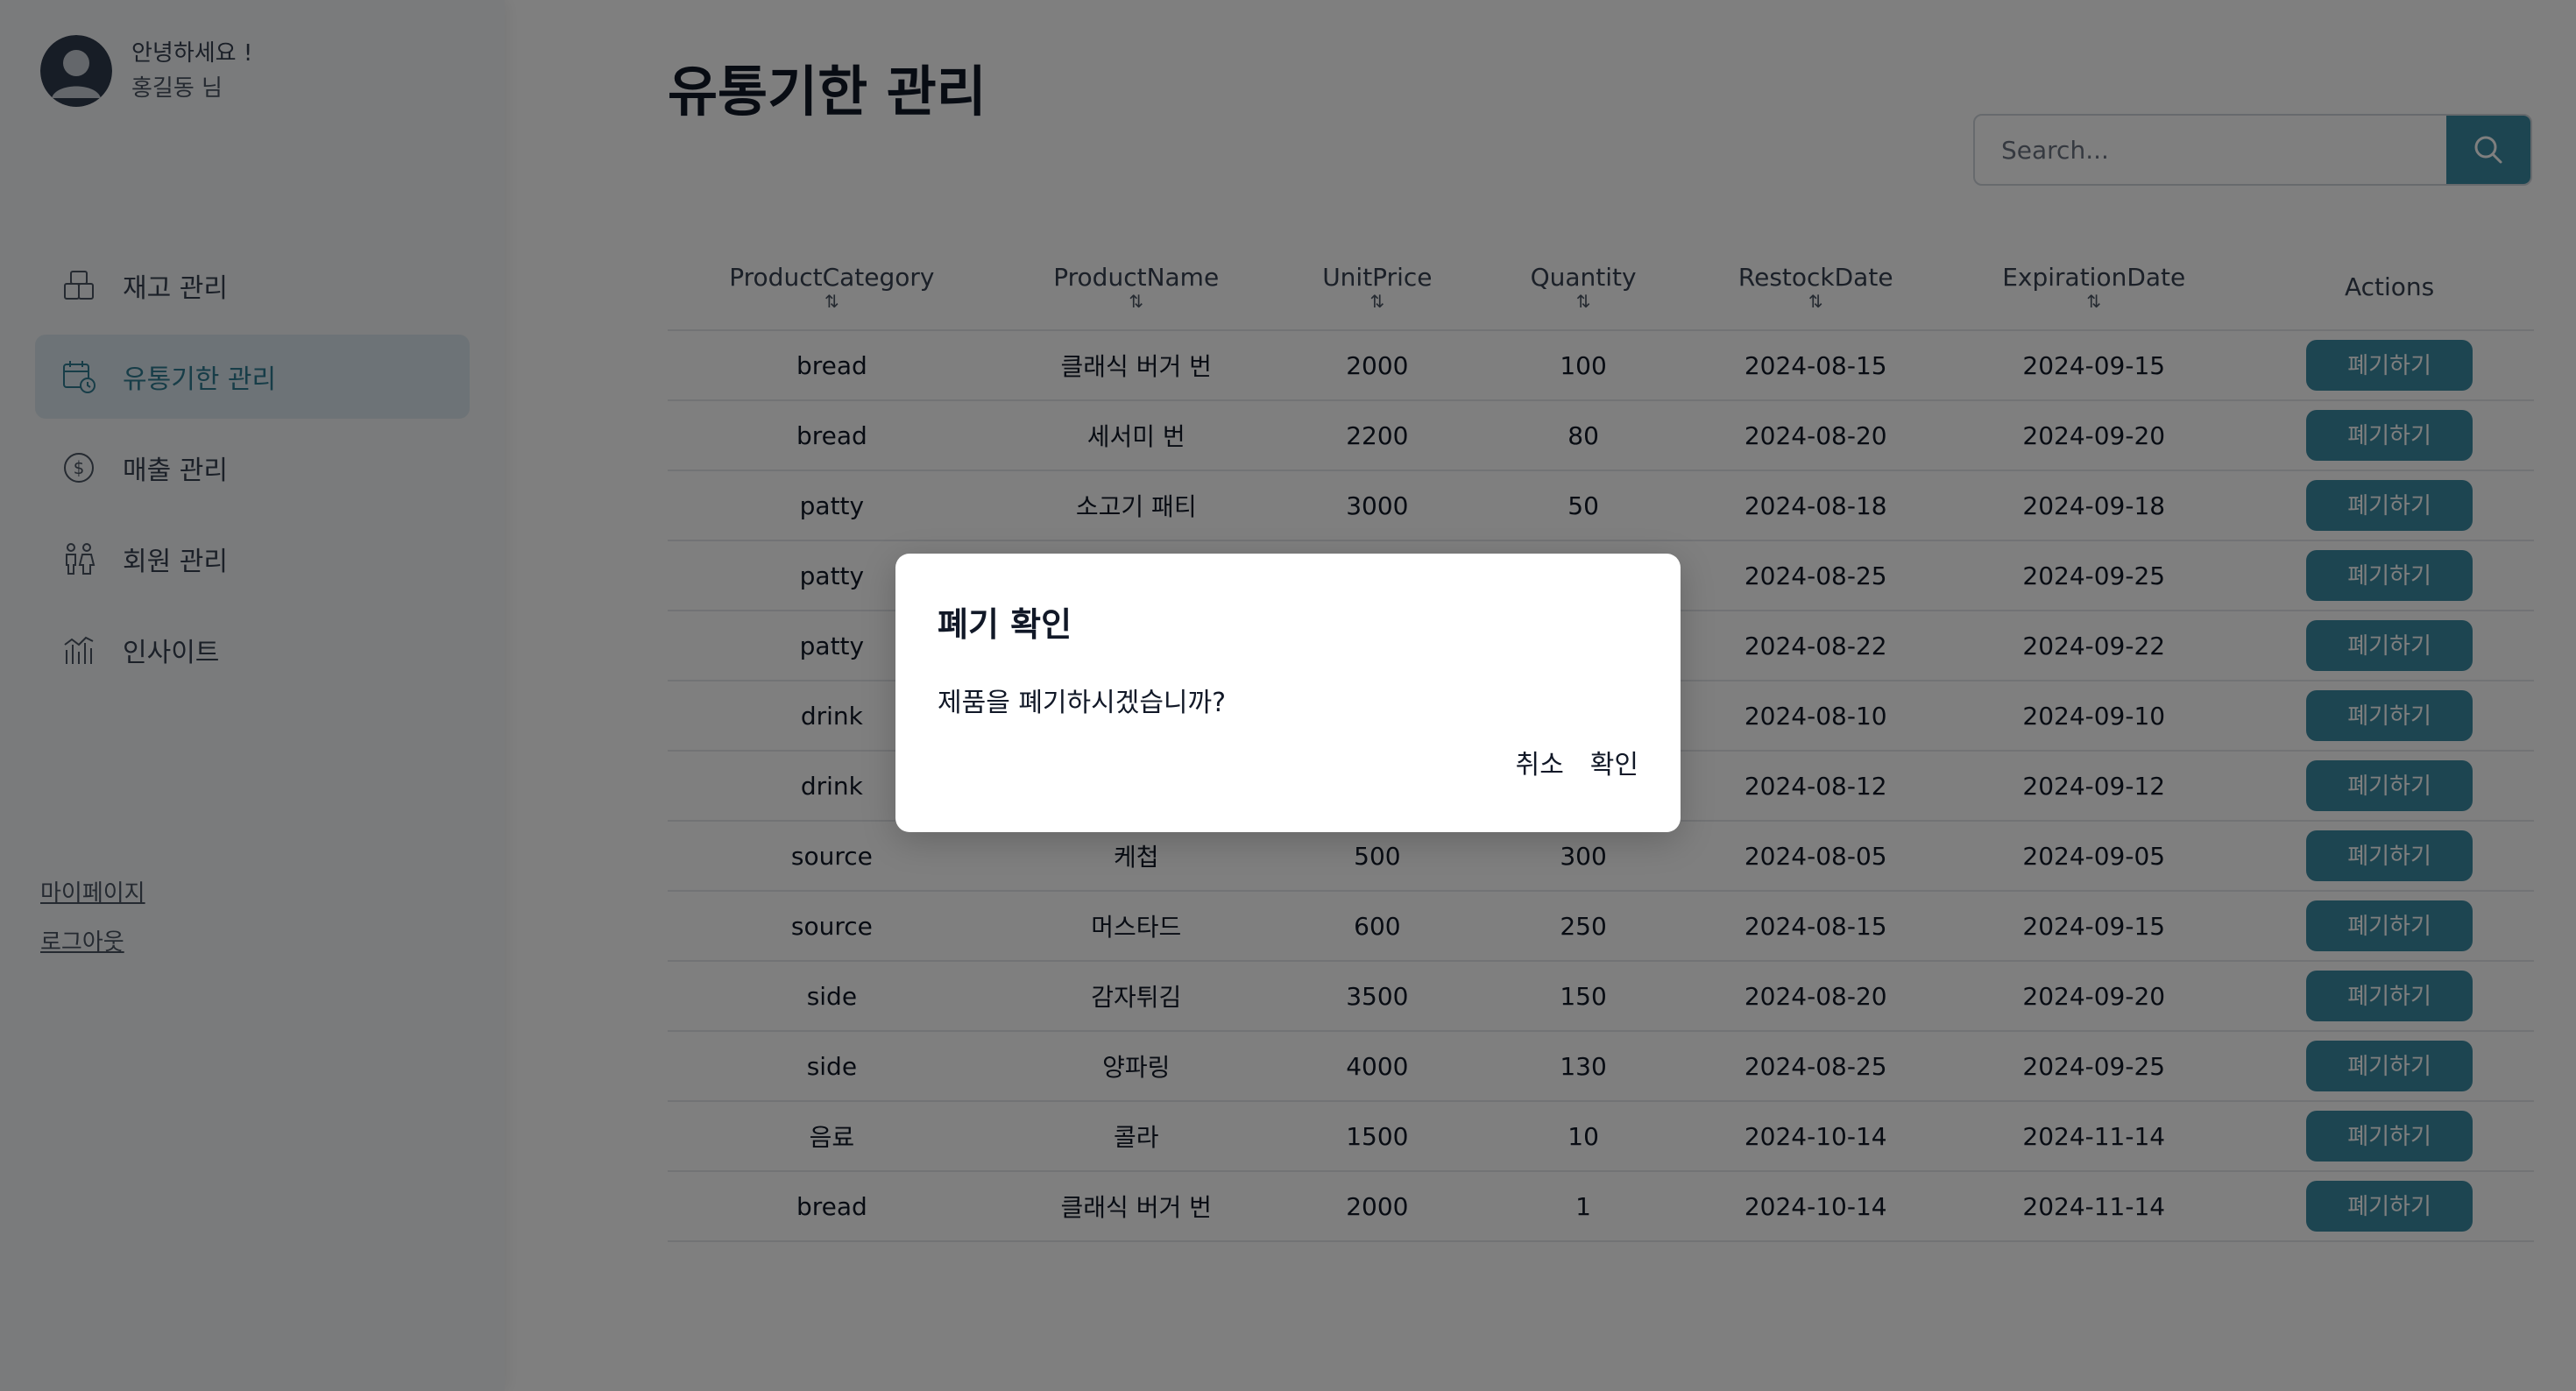  Describe the element at coordinates (1288, 693) in the screenshot. I see `dispose-confirm-dialog: 폐기 확인 제품을 폐기하시겠습니까? 취소 확인` at that location.